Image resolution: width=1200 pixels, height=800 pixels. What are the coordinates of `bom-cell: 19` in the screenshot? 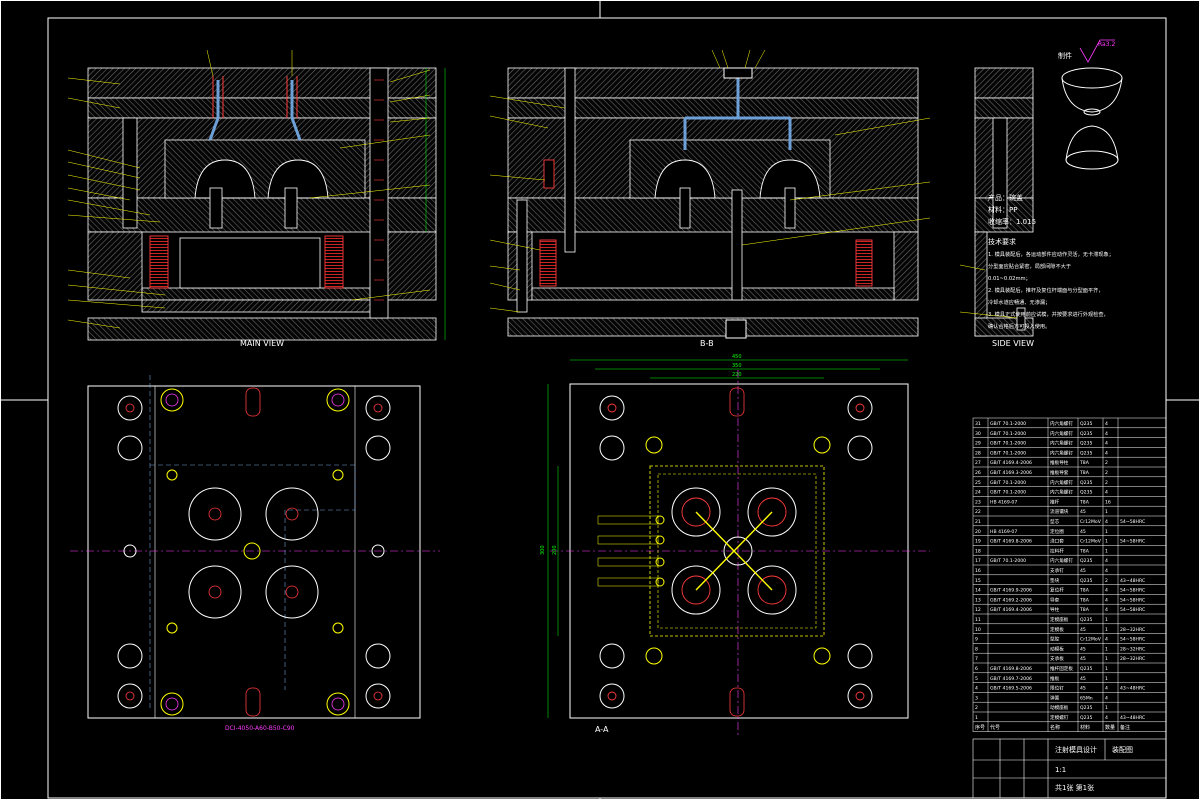 It's located at (978, 542).